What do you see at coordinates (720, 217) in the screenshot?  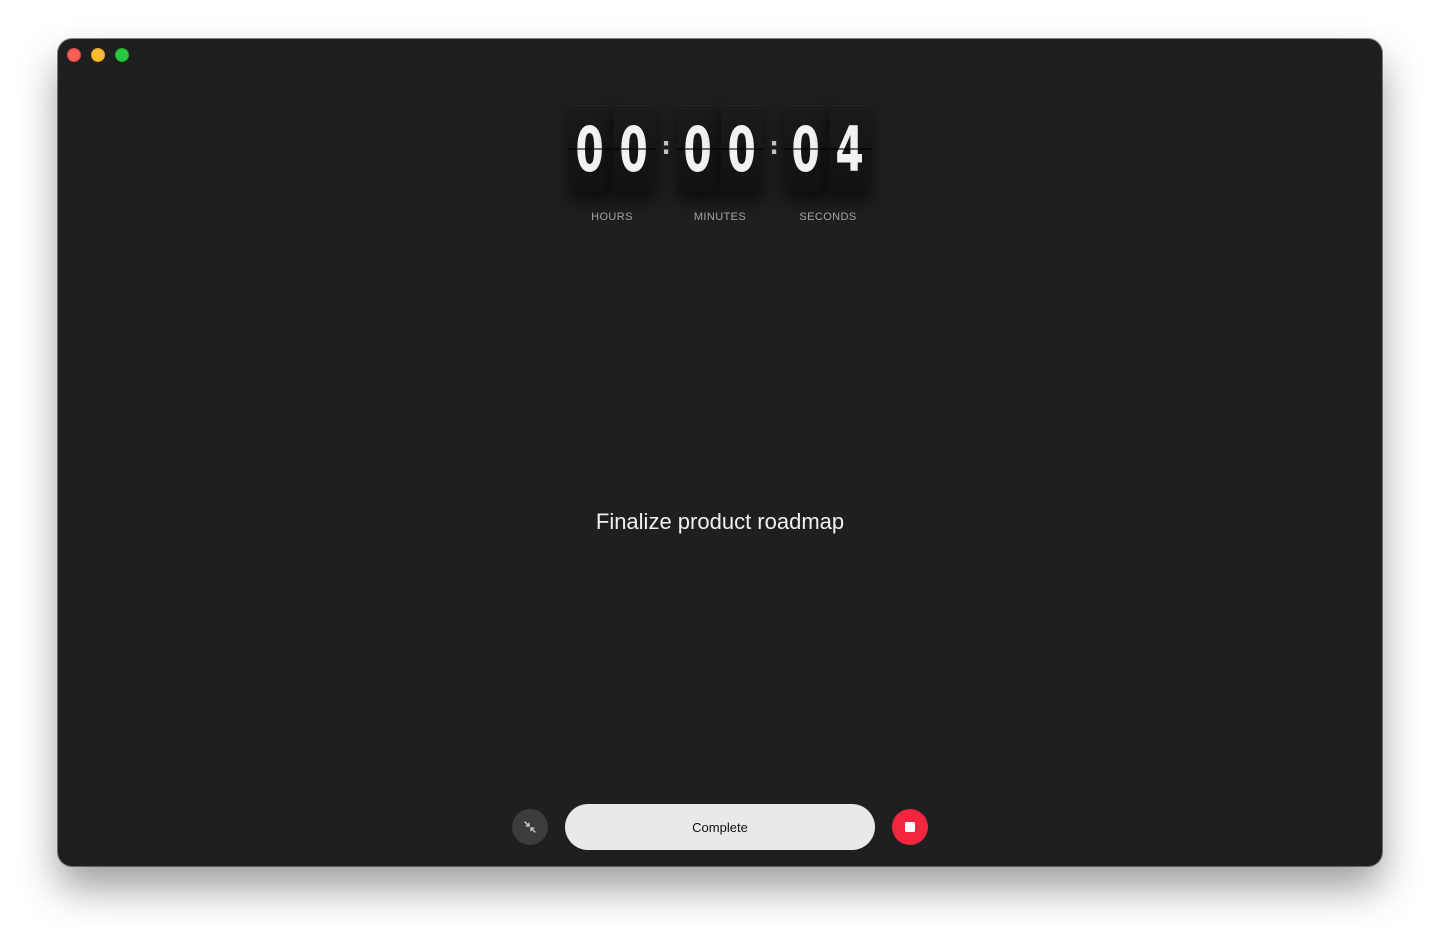 I see `minutes-label: MINUTES` at bounding box center [720, 217].